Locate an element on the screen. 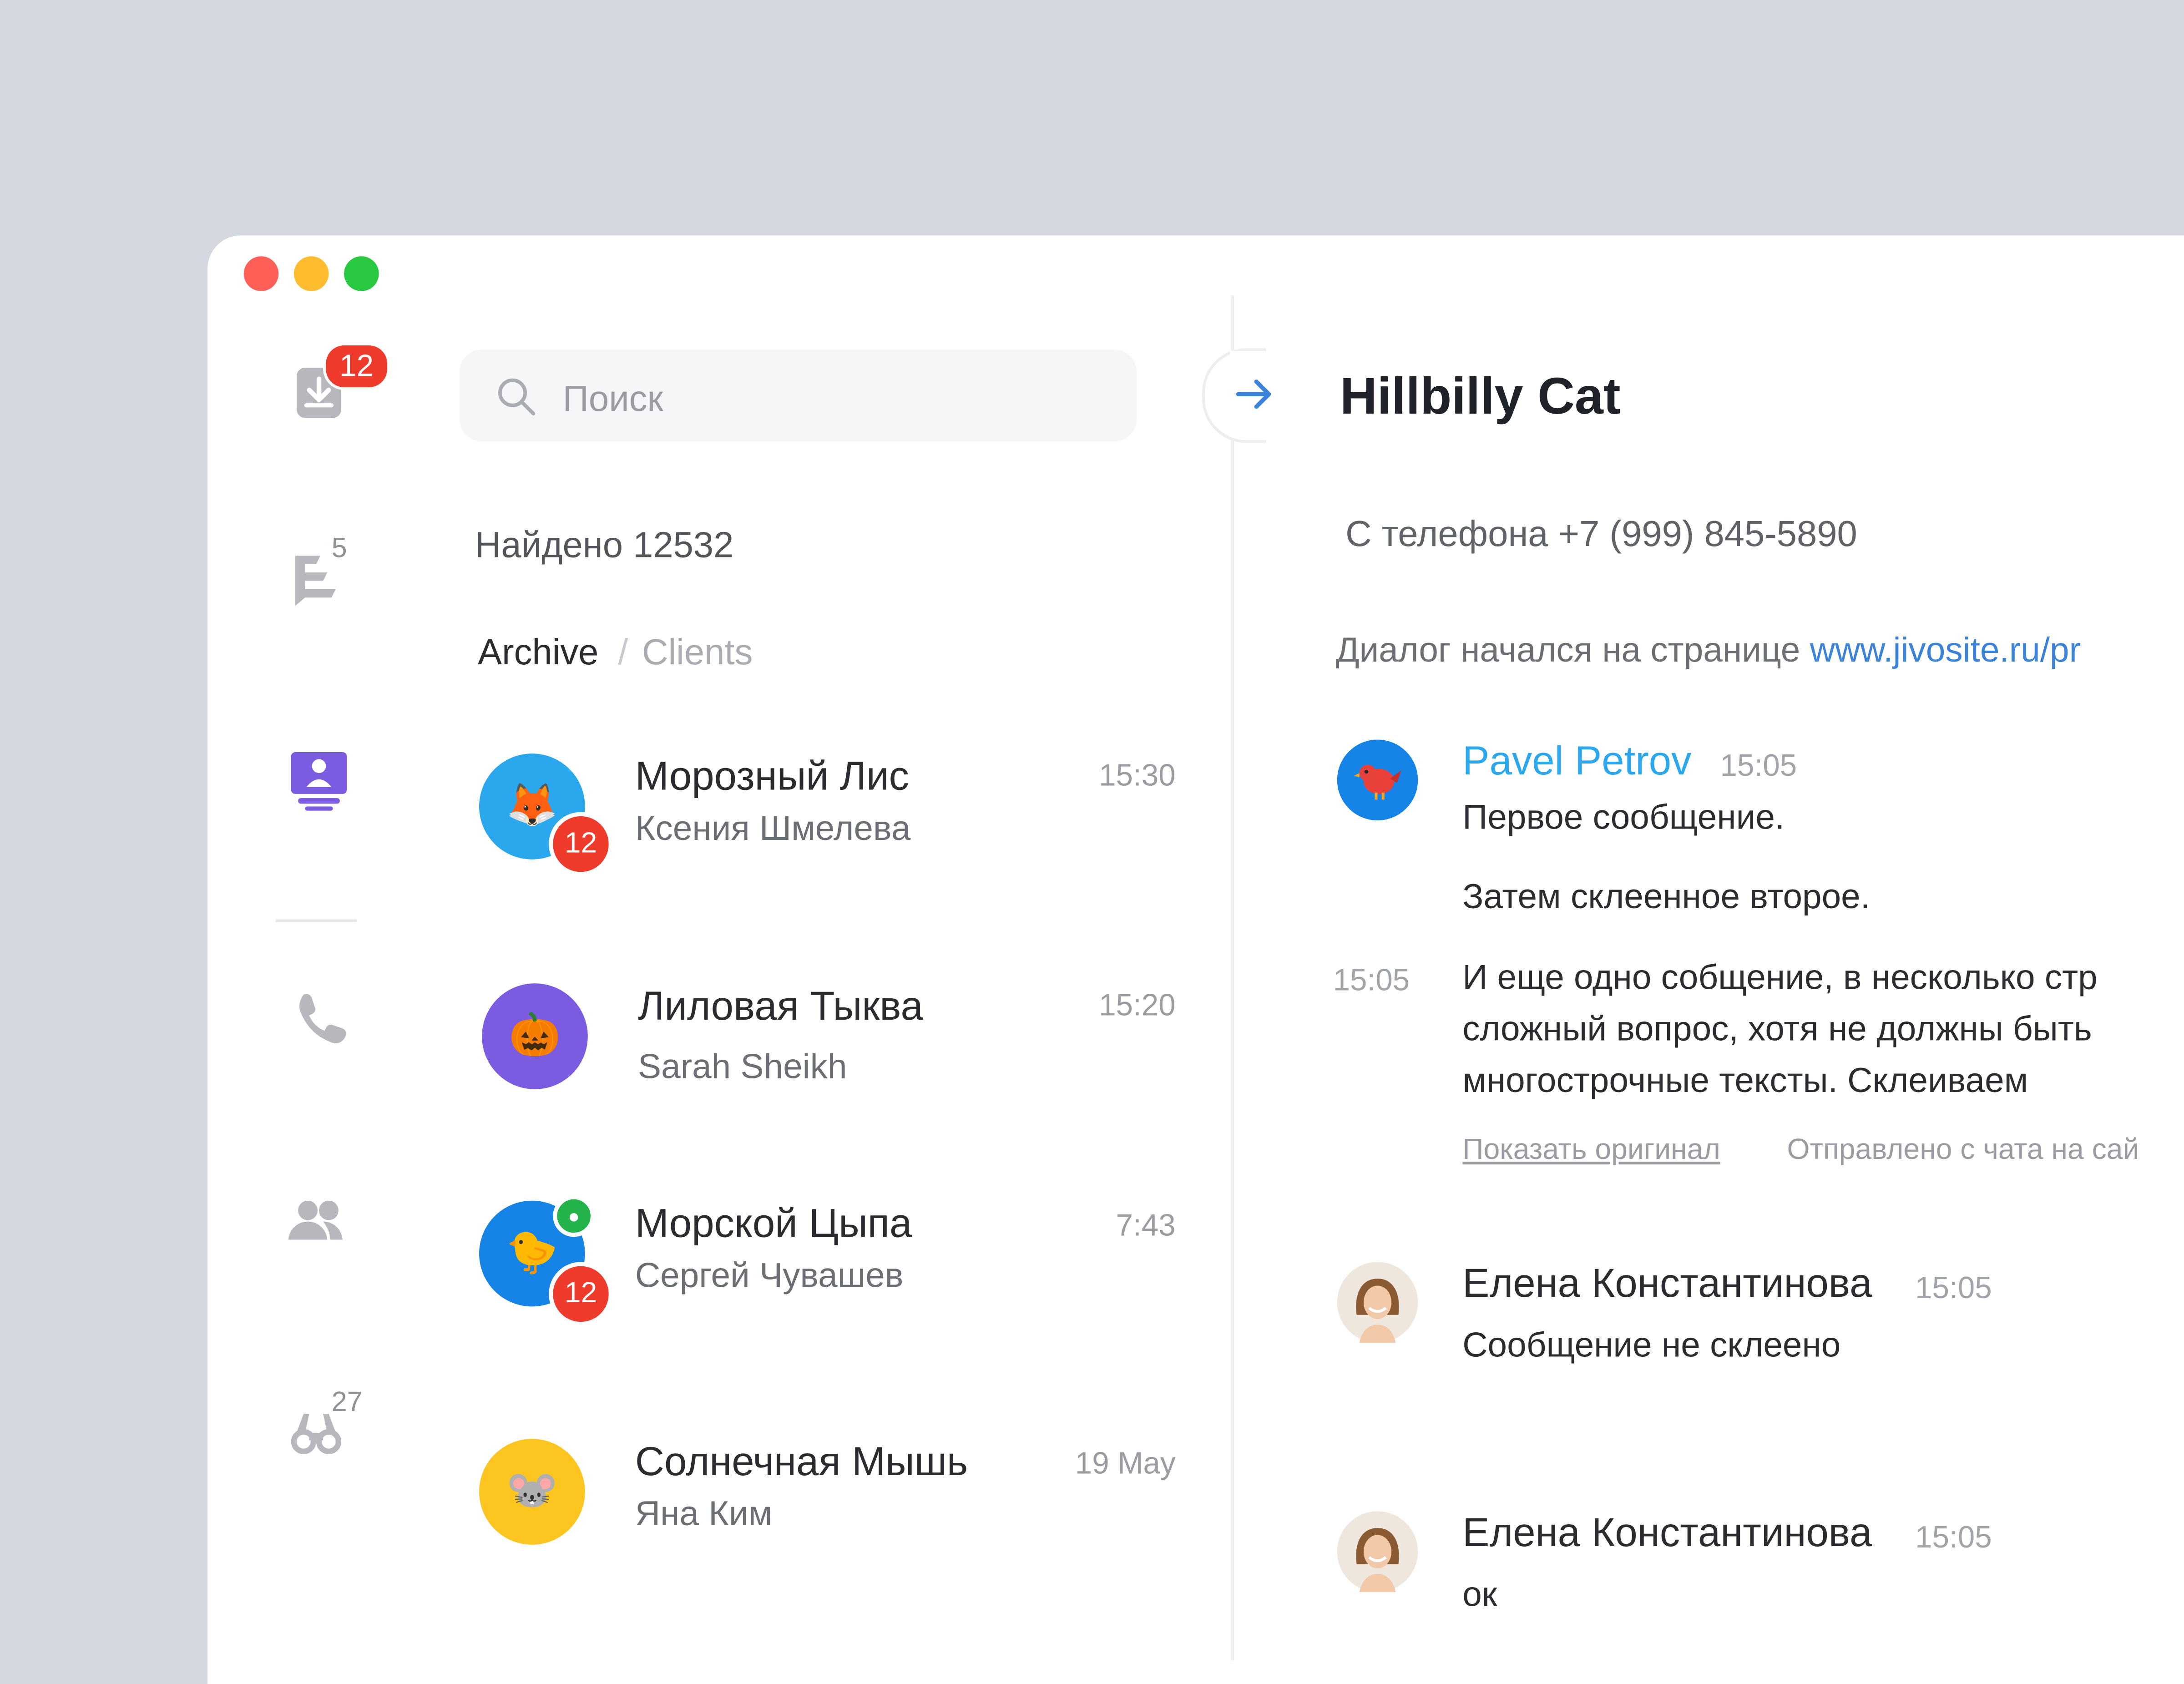 The width and height of the screenshot is (2184, 1684). contact-list-item: 🐭 Солнечная Мышь Яна Ким 19 May is located at coordinates (830, 1514).